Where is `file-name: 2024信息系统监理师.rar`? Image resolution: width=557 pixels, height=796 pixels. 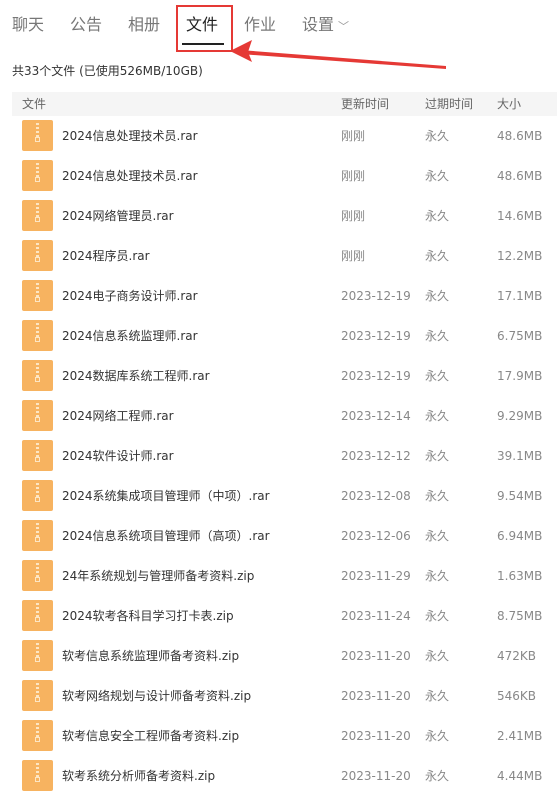
file-name: 2024信息系统监理师.rar is located at coordinates (130, 336).